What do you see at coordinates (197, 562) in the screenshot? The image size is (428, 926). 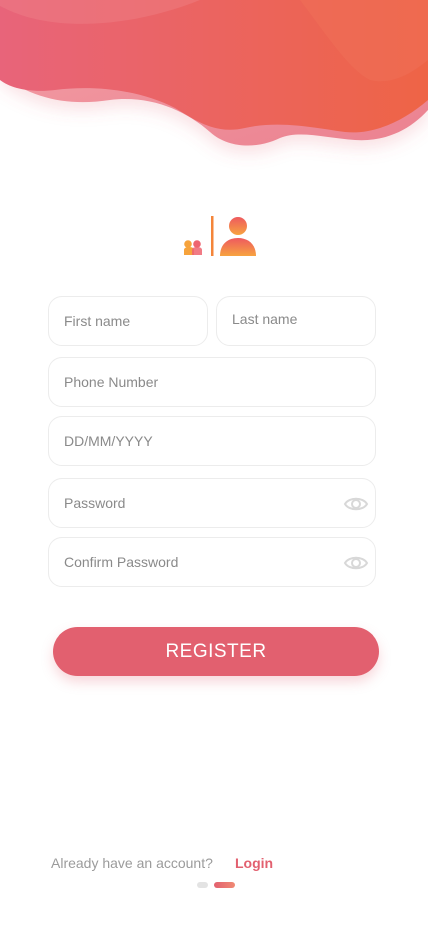 I see `confirm-password-input` at bounding box center [197, 562].